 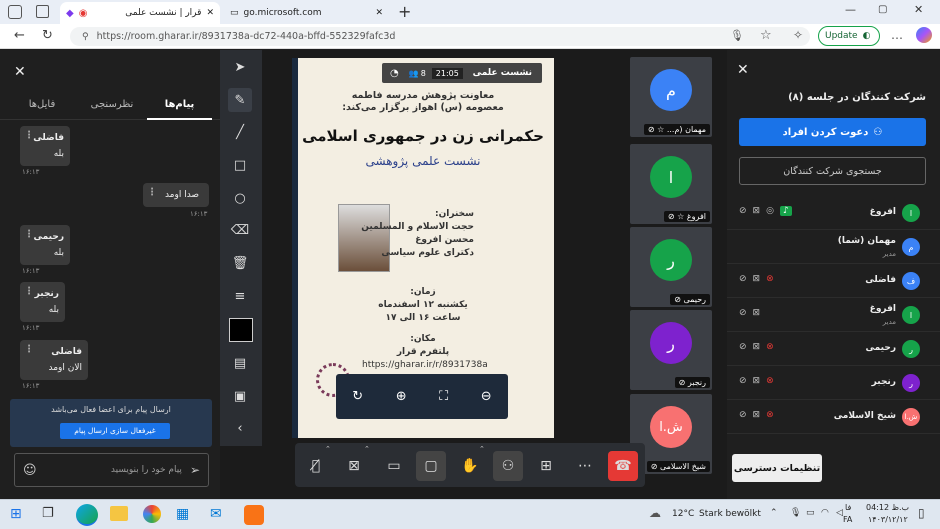 I want to click on participant-row: ر رنجبر ⊘ ⊠ ⊗, so click(x=833, y=383).